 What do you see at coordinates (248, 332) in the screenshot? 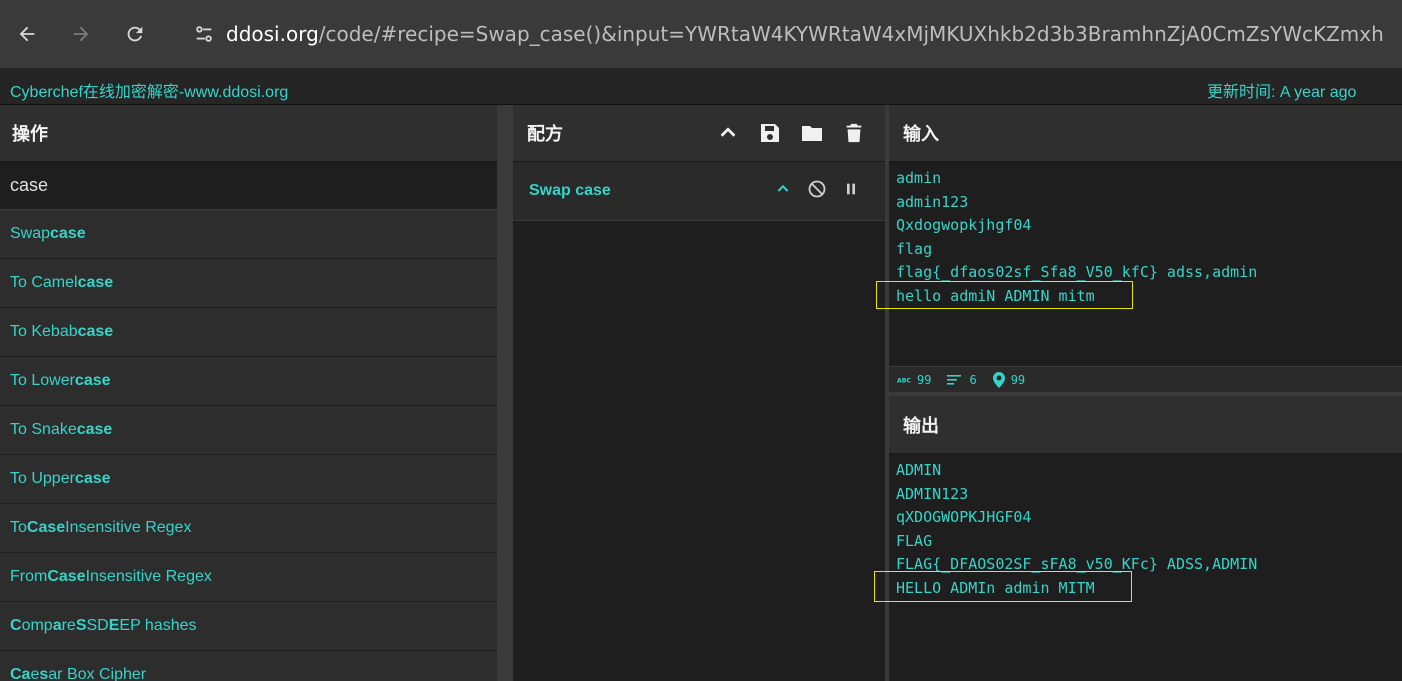
I see `operation-item: To Kebab case` at bounding box center [248, 332].